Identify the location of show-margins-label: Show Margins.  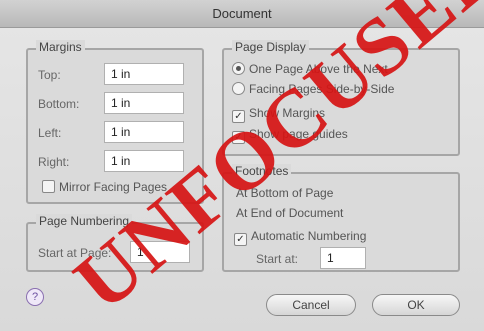
(287, 113).